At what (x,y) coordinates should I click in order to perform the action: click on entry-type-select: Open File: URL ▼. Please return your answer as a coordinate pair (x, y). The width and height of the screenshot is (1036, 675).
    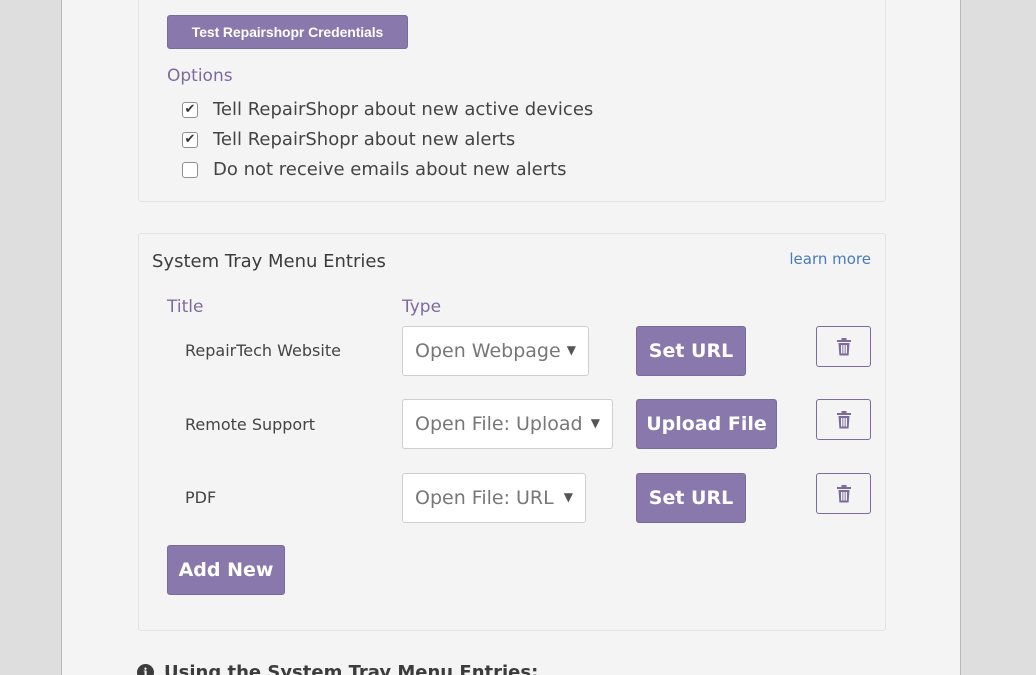
    Looking at the image, I should click on (494, 498).